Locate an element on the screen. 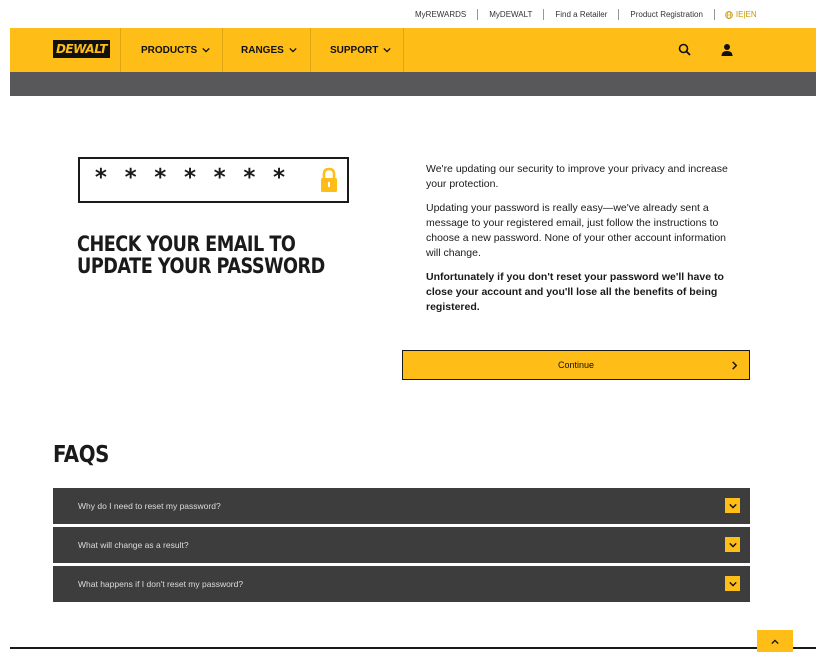  find-retailer-link: Find a Retailer is located at coordinates (581, 15).